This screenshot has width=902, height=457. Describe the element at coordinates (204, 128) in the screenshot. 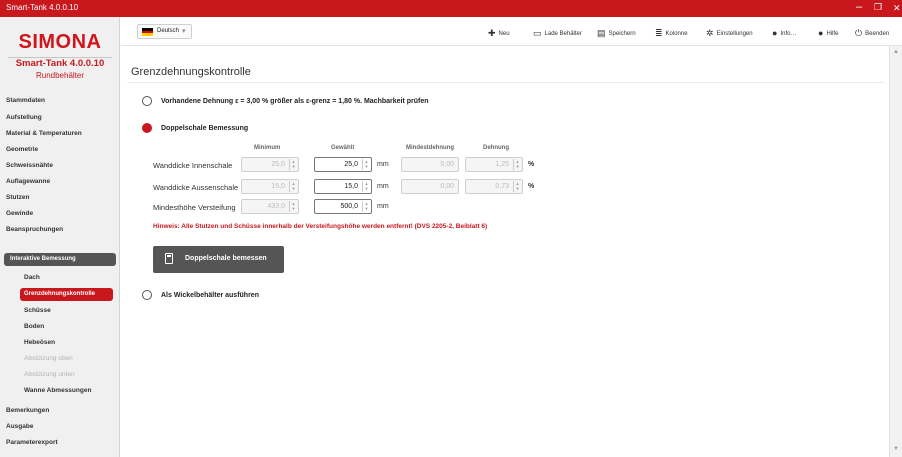

I see `option-doppelschale-label: Doppelschale Bemessung` at that location.